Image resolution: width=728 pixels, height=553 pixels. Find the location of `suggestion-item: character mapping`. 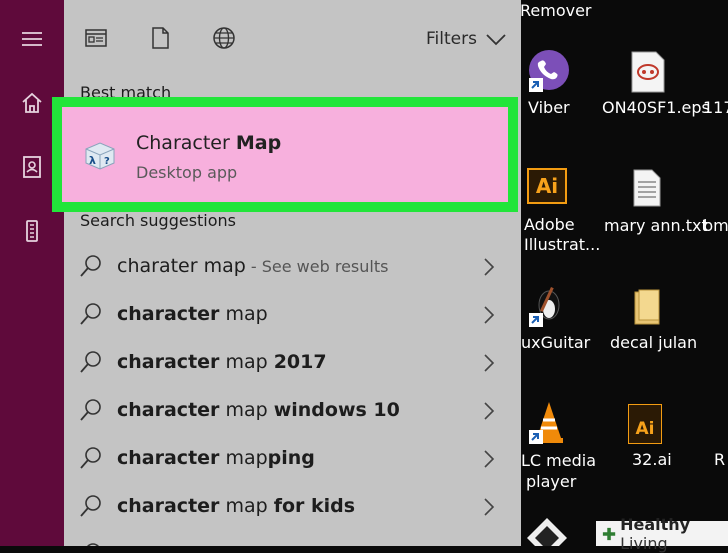

suggestion-item: character mapping is located at coordinates (292, 458).